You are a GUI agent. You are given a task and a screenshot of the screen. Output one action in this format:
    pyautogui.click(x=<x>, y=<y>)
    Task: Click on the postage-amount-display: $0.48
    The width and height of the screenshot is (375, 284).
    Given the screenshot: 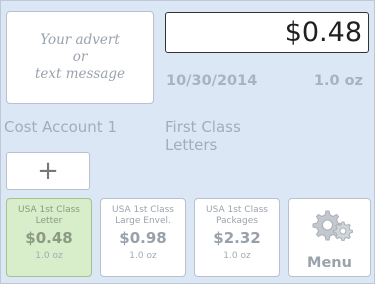 What is the action you would take?
    pyautogui.click(x=267, y=32)
    